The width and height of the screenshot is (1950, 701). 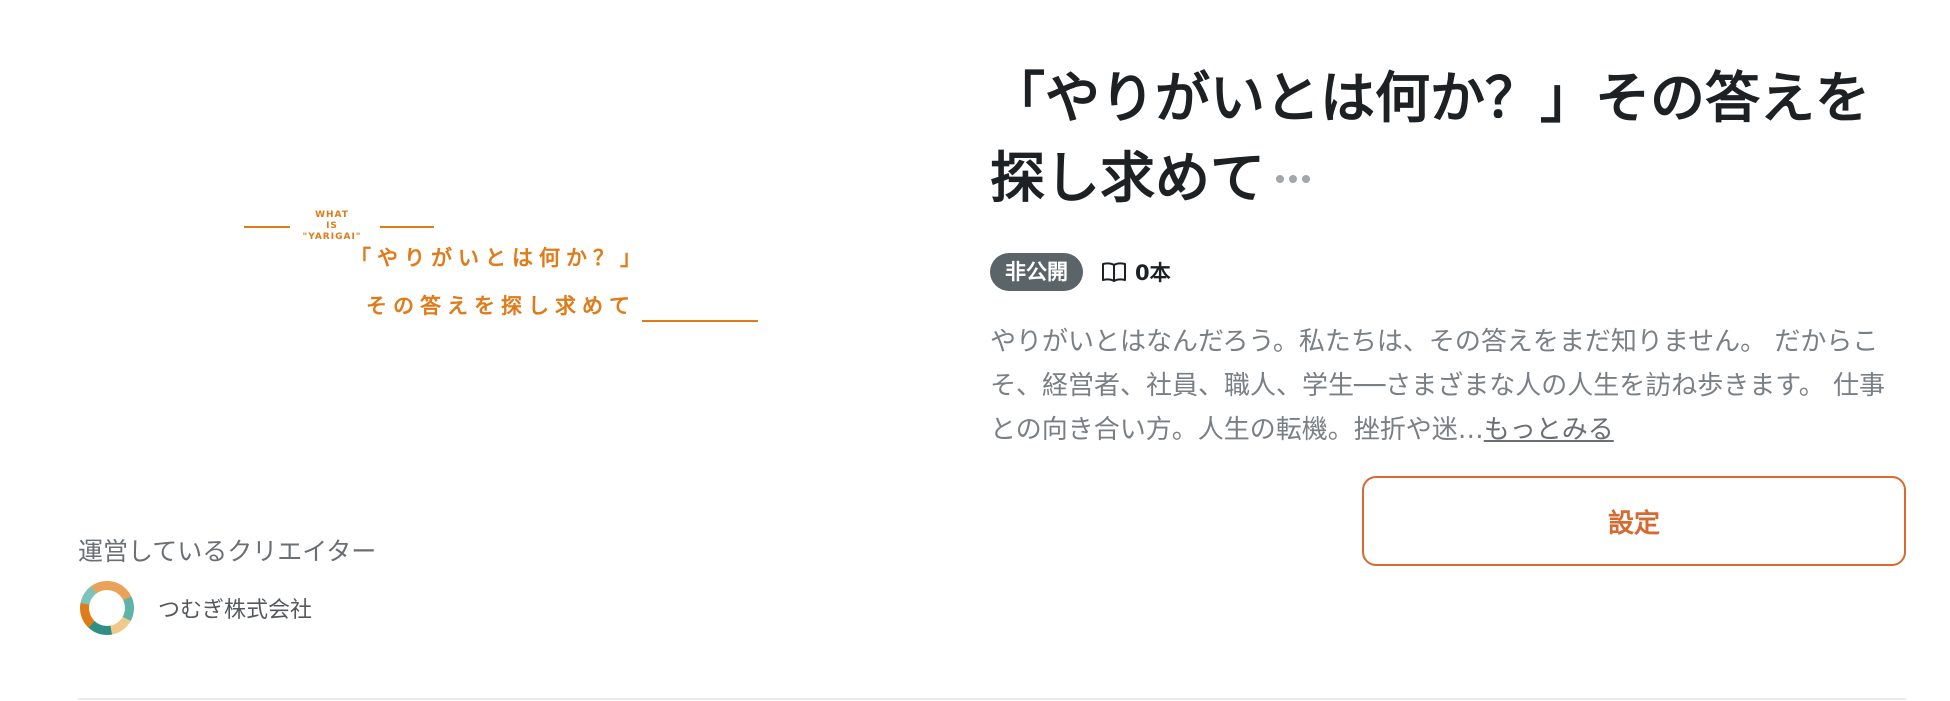 I want to click on read-more-link: もっとみる, so click(x=1549, y=430).